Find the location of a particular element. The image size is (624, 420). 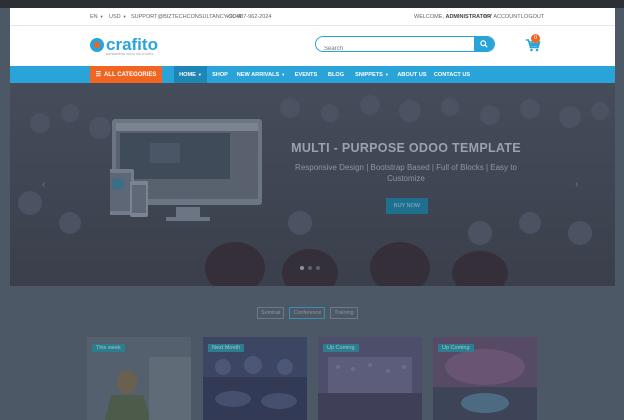

logo-tagline: ENTERPRISE ODOO SOLUTIONS is located at coordinates (130, 54).